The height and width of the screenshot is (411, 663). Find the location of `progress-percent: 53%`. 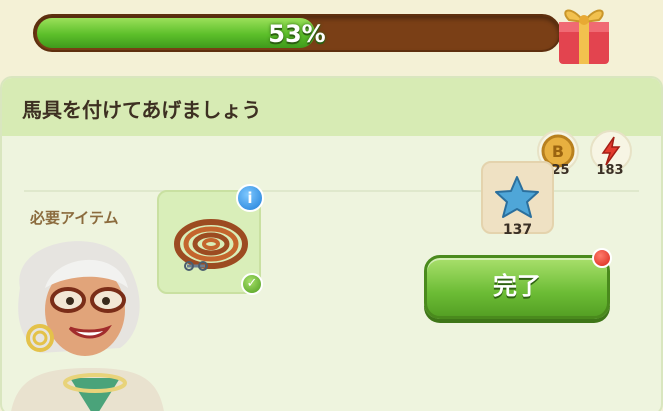

progress-percent: 53% is located at coordinates (297, 34).